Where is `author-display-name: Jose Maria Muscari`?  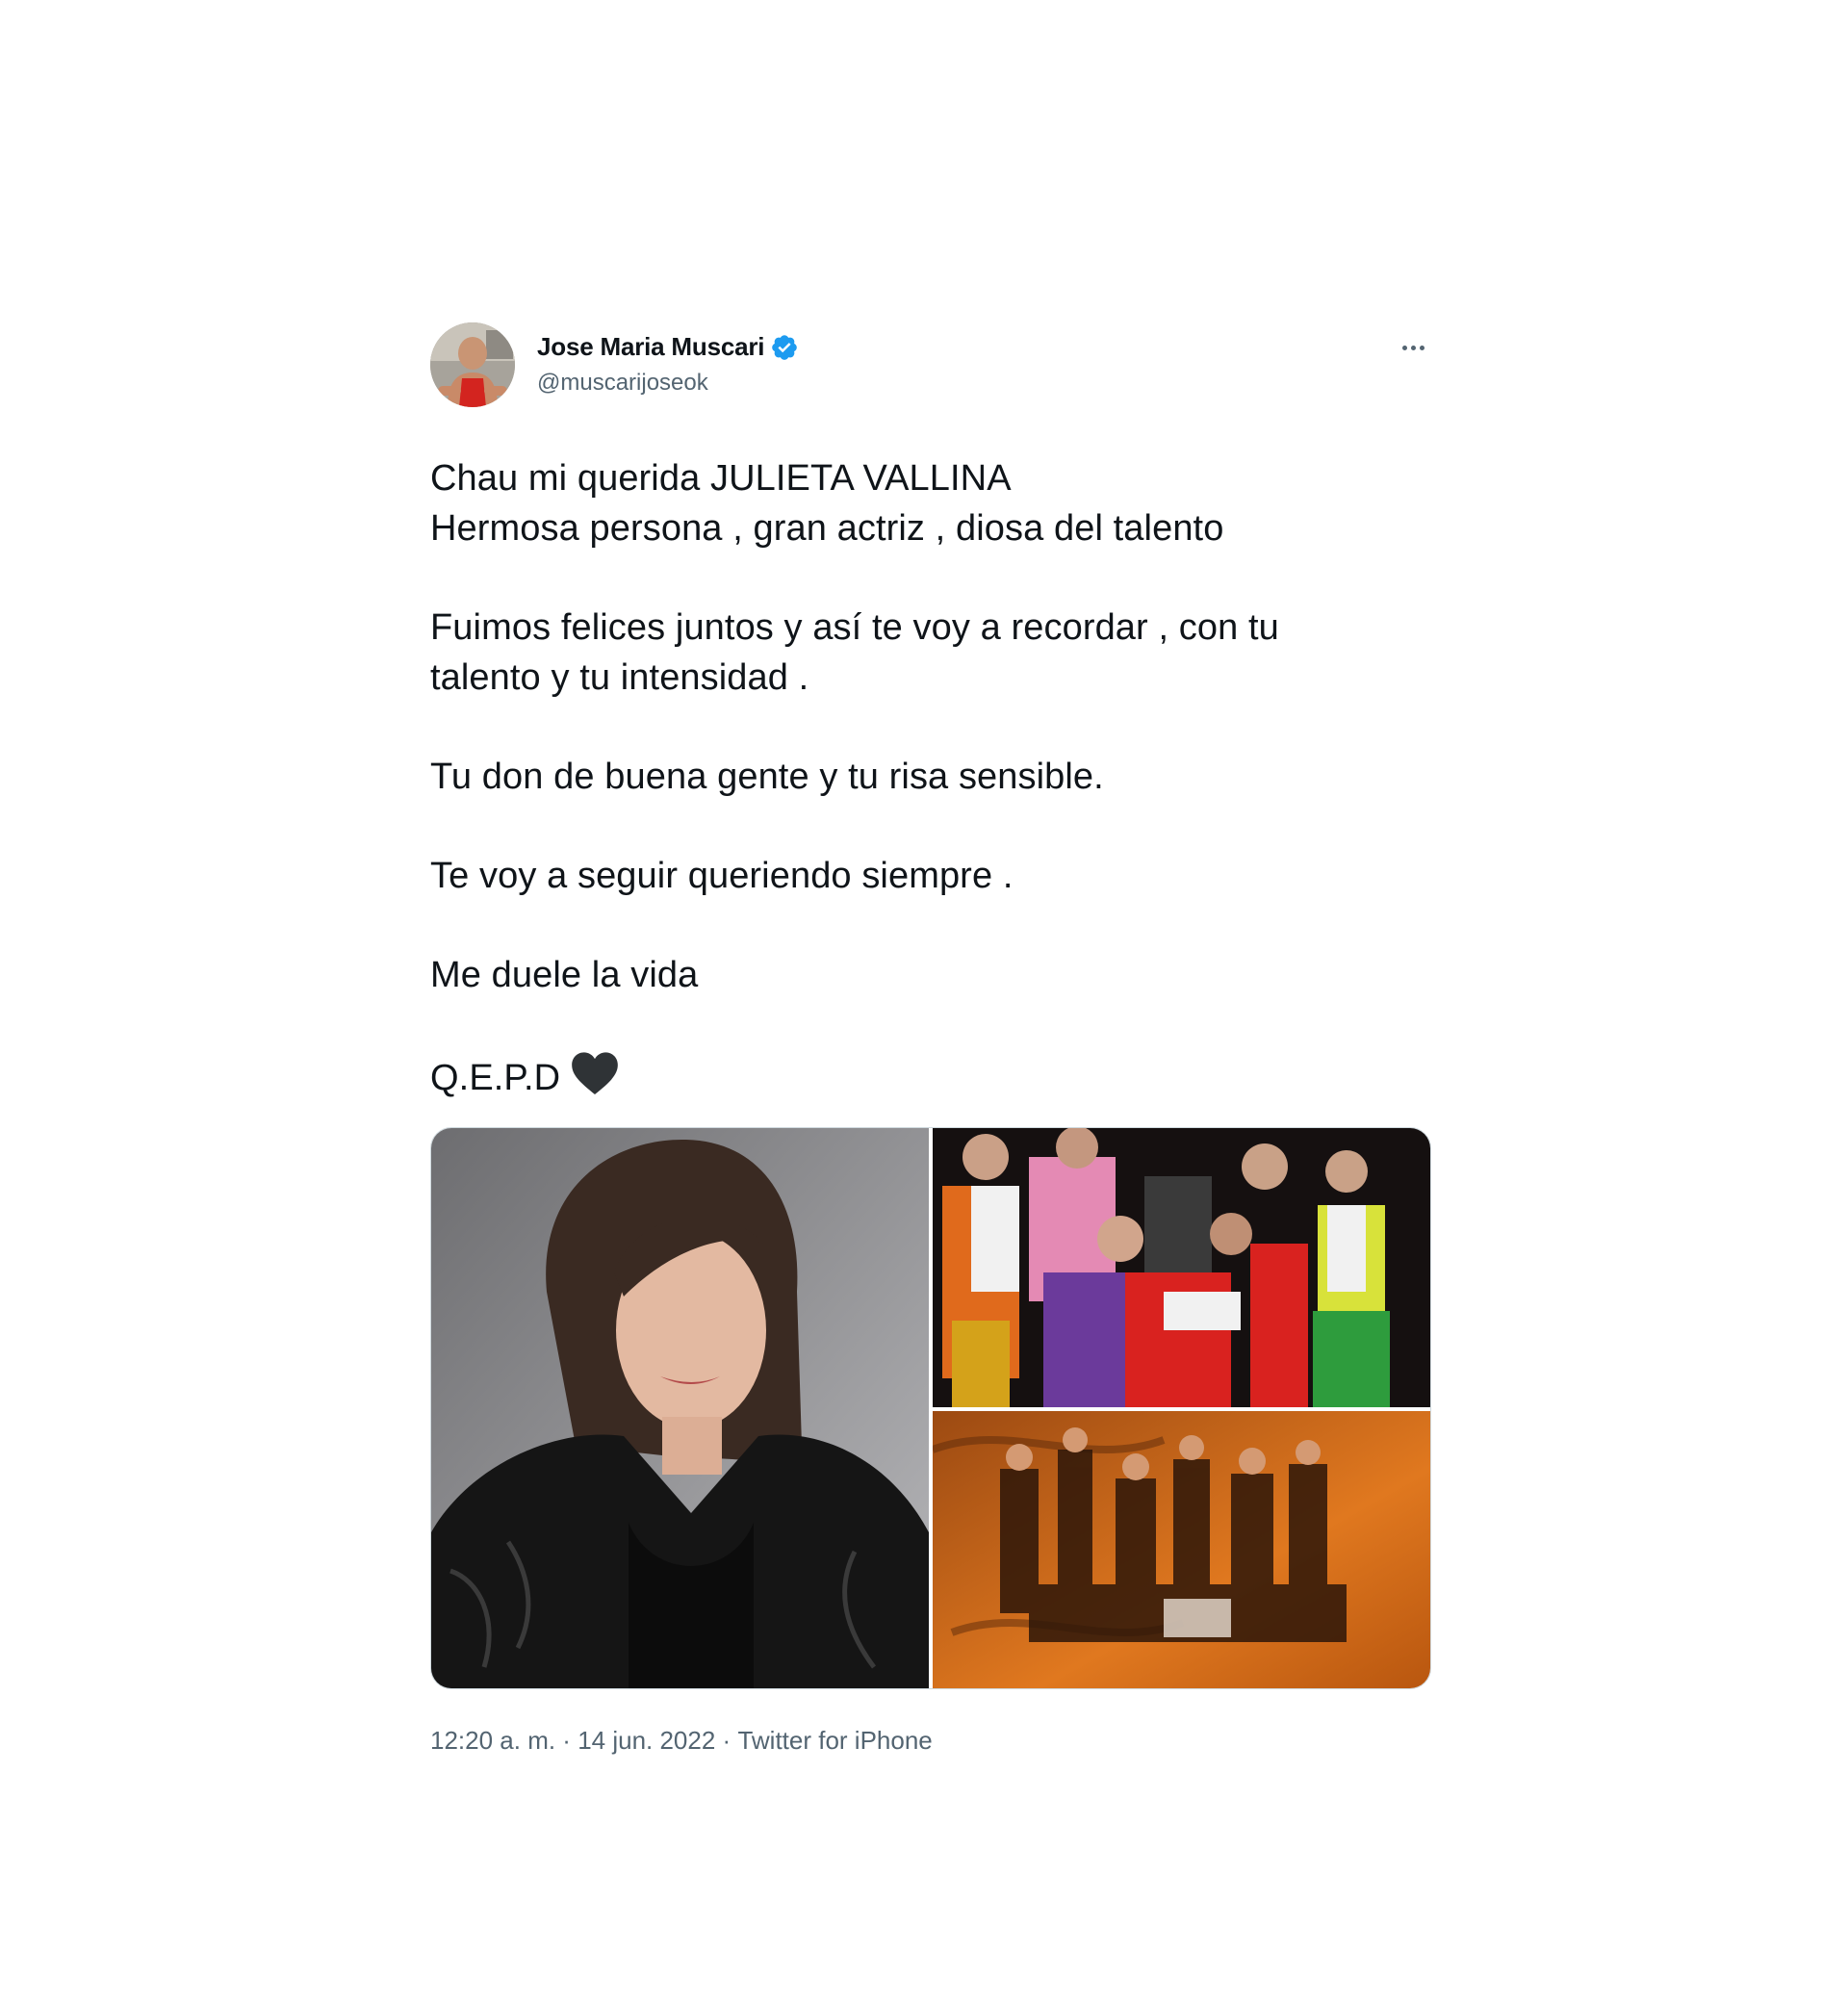
author-display-name: Jose Maria Muscari is located at coordinates (650, 347).